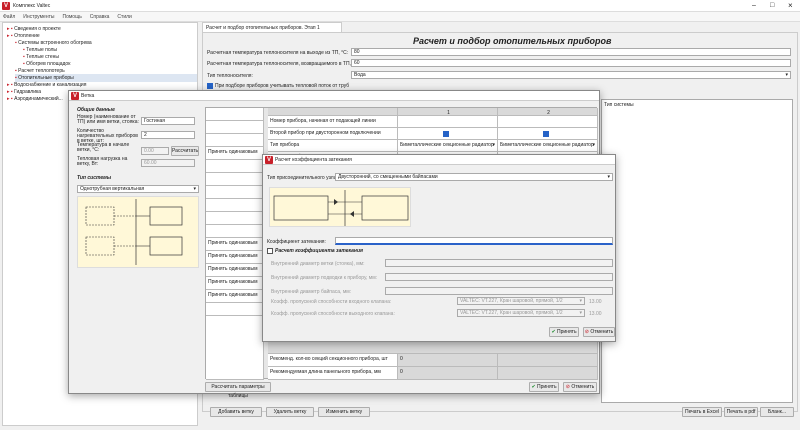 This screenshot has width=800, height=430. I want to click on start-temp-input: 0.00, so click(155, 151).